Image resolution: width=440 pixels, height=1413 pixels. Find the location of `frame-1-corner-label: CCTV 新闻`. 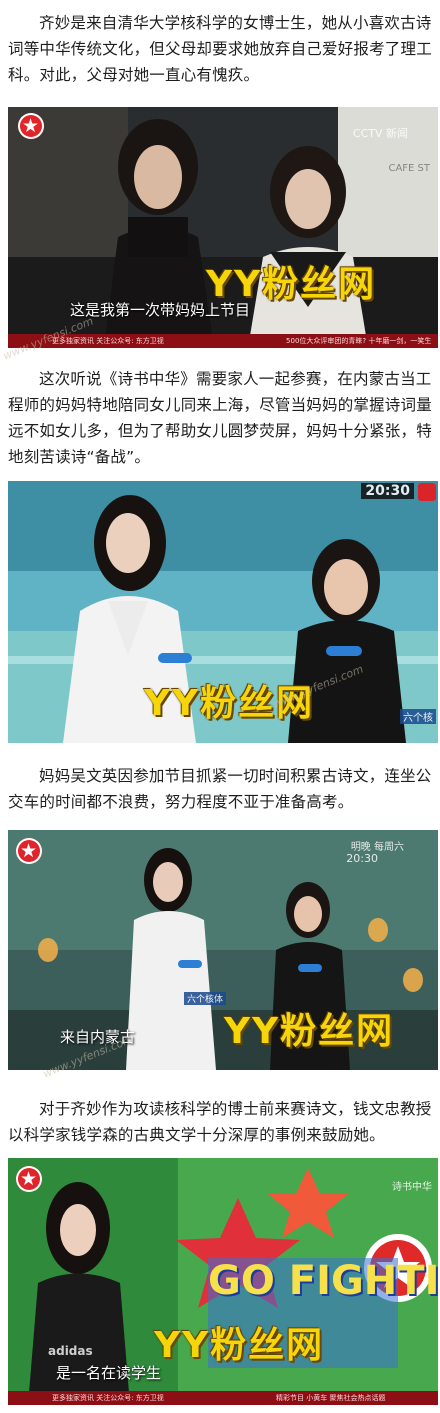

frame-1-corner-label: CCTV 新闻 is located at coordinates (380, 133).